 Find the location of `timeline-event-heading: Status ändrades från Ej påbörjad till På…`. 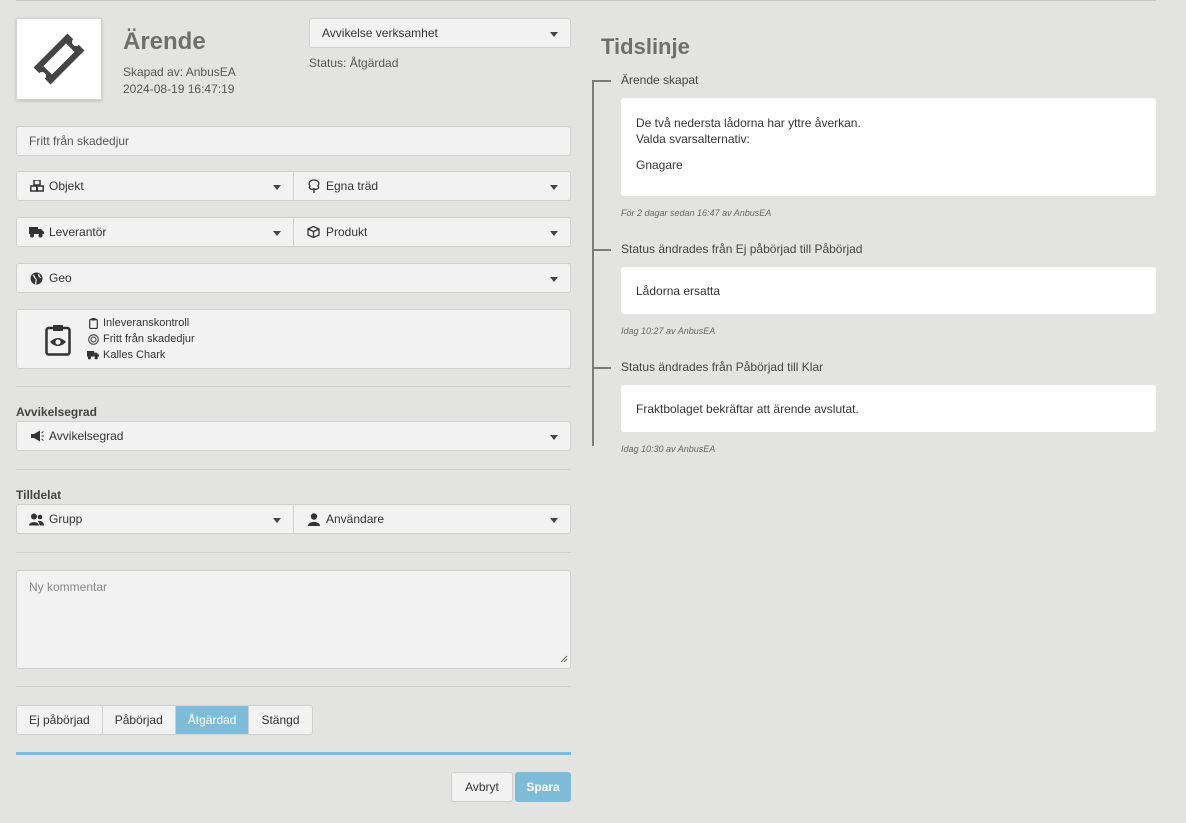

timeline-event-heading: Status ändrades från Ej påbörjad till På… is located at coordinates (742, 249).